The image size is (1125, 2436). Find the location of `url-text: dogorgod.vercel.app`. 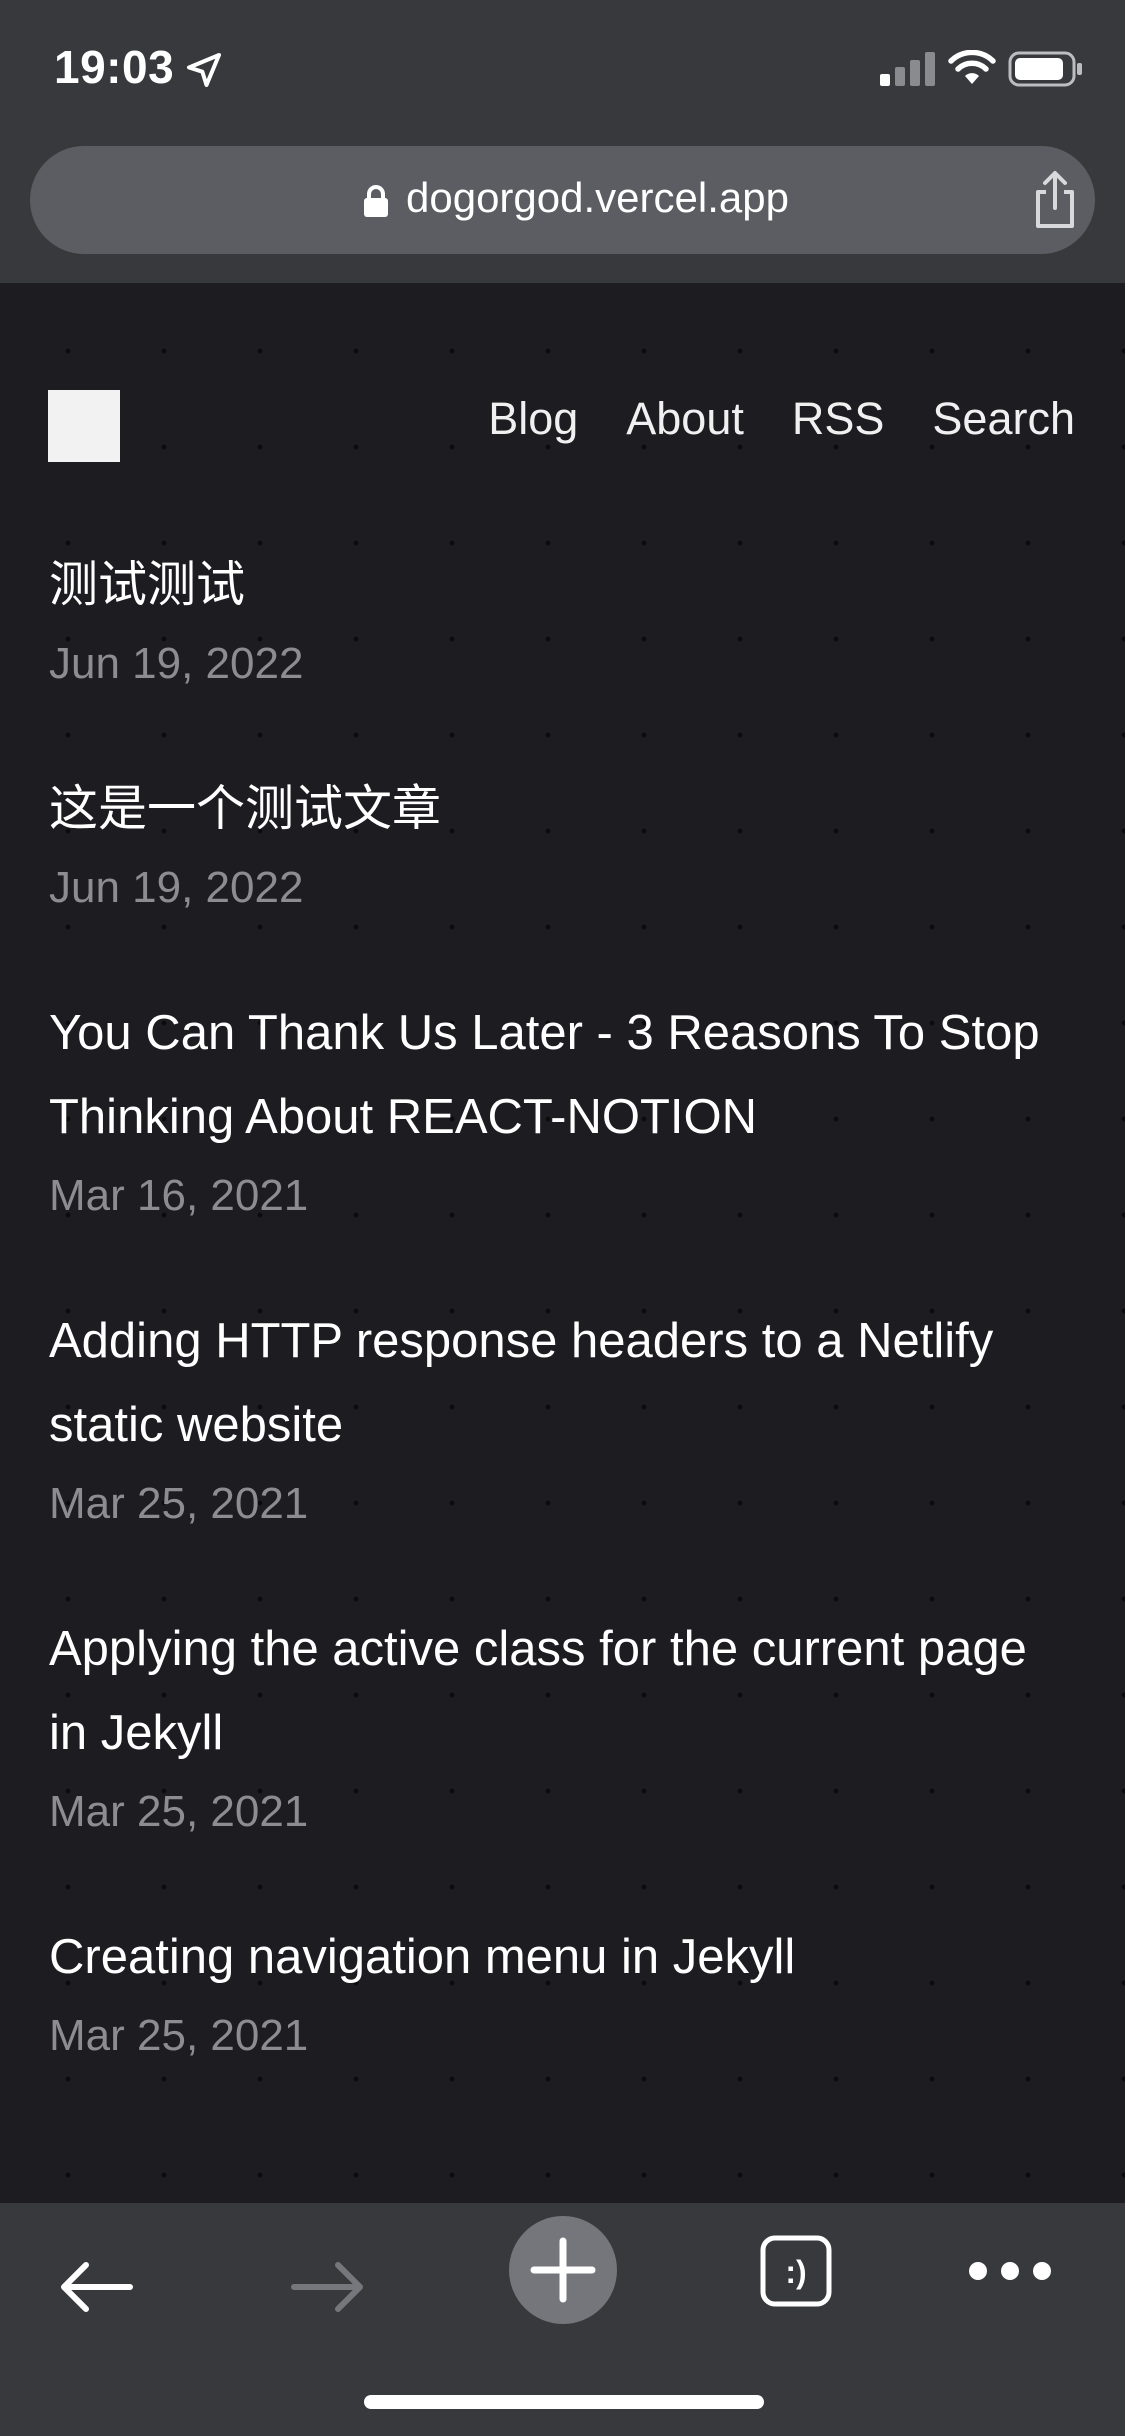

url-text: dogorgod.vercel.app is located at coordinates (597, 197).